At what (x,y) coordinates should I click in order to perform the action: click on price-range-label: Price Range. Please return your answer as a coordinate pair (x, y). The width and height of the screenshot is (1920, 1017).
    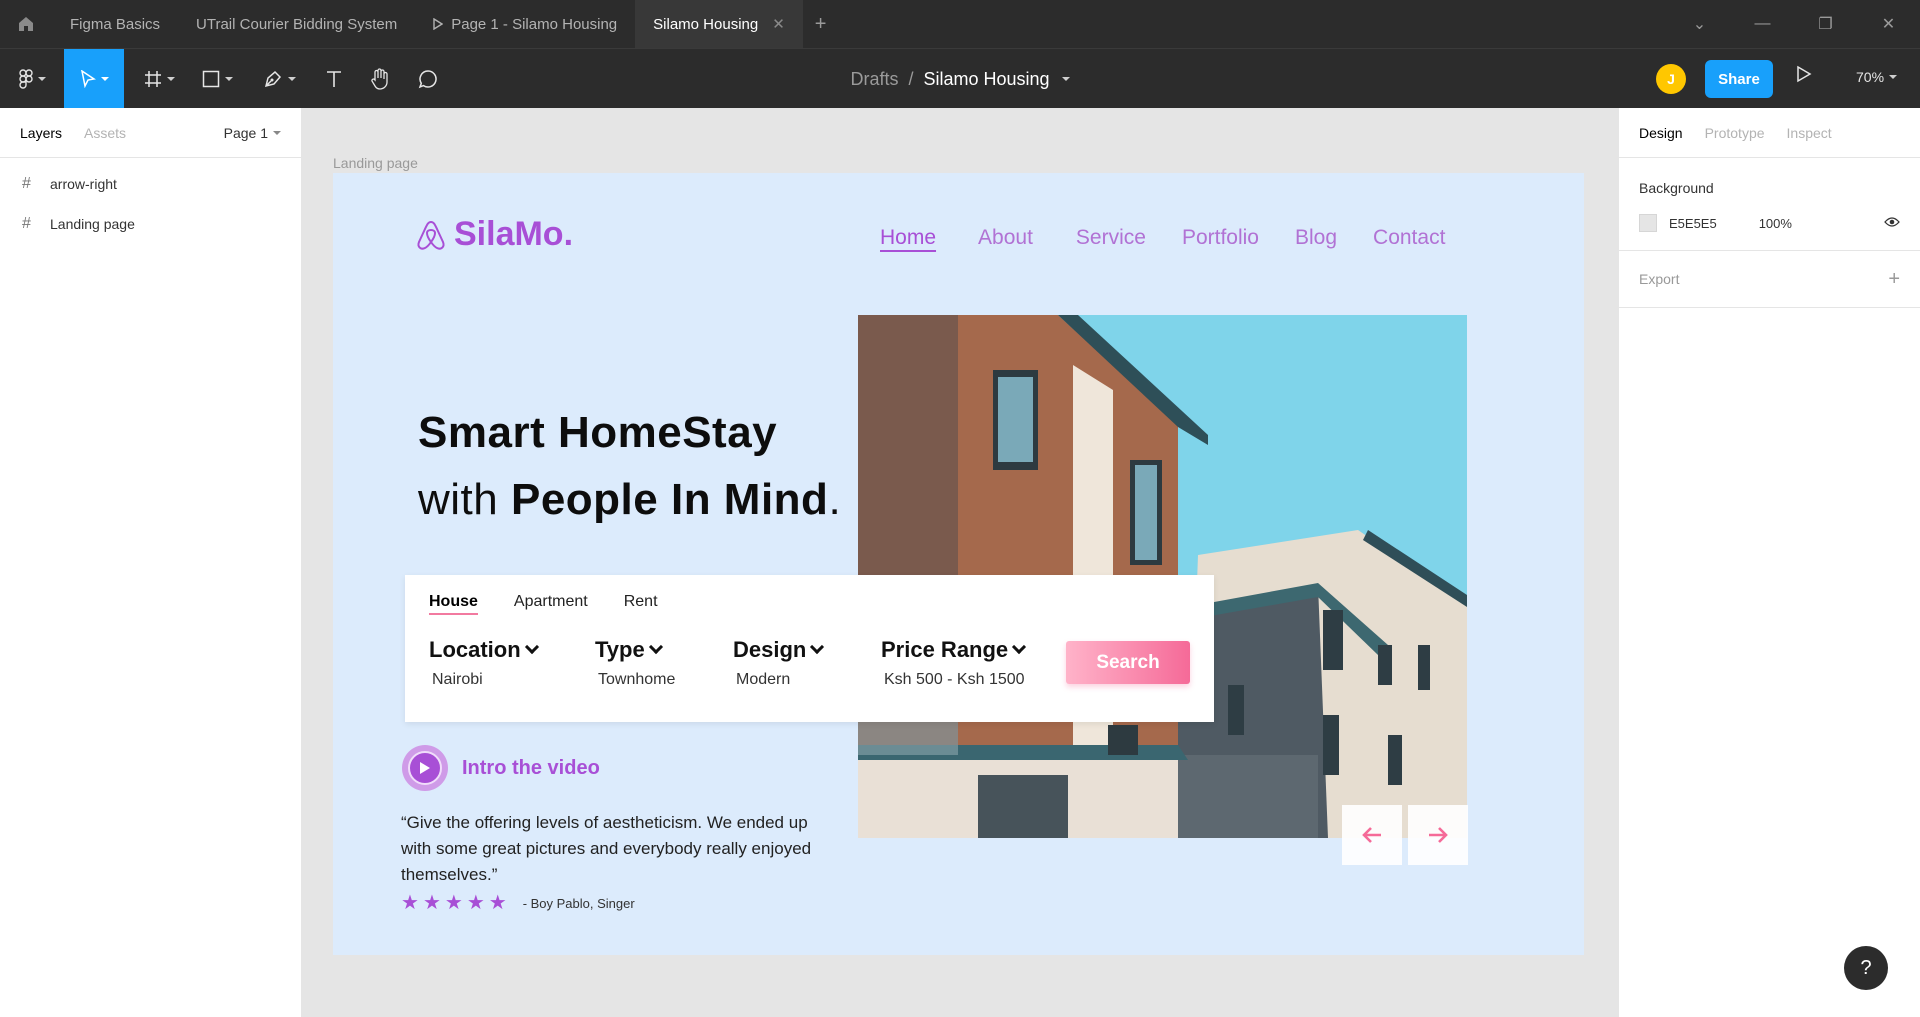
    Looking at the image, I should click on (945, 649).